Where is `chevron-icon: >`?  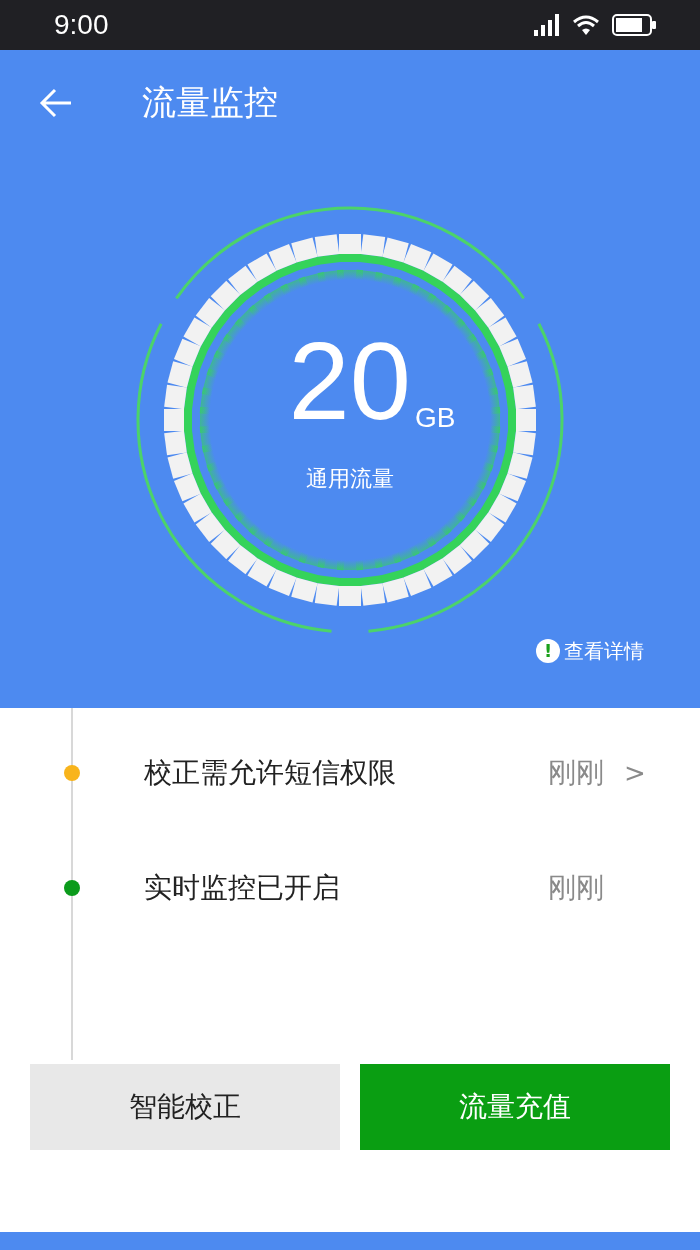
chevron-icon: > is located at coordinates (635, 773).